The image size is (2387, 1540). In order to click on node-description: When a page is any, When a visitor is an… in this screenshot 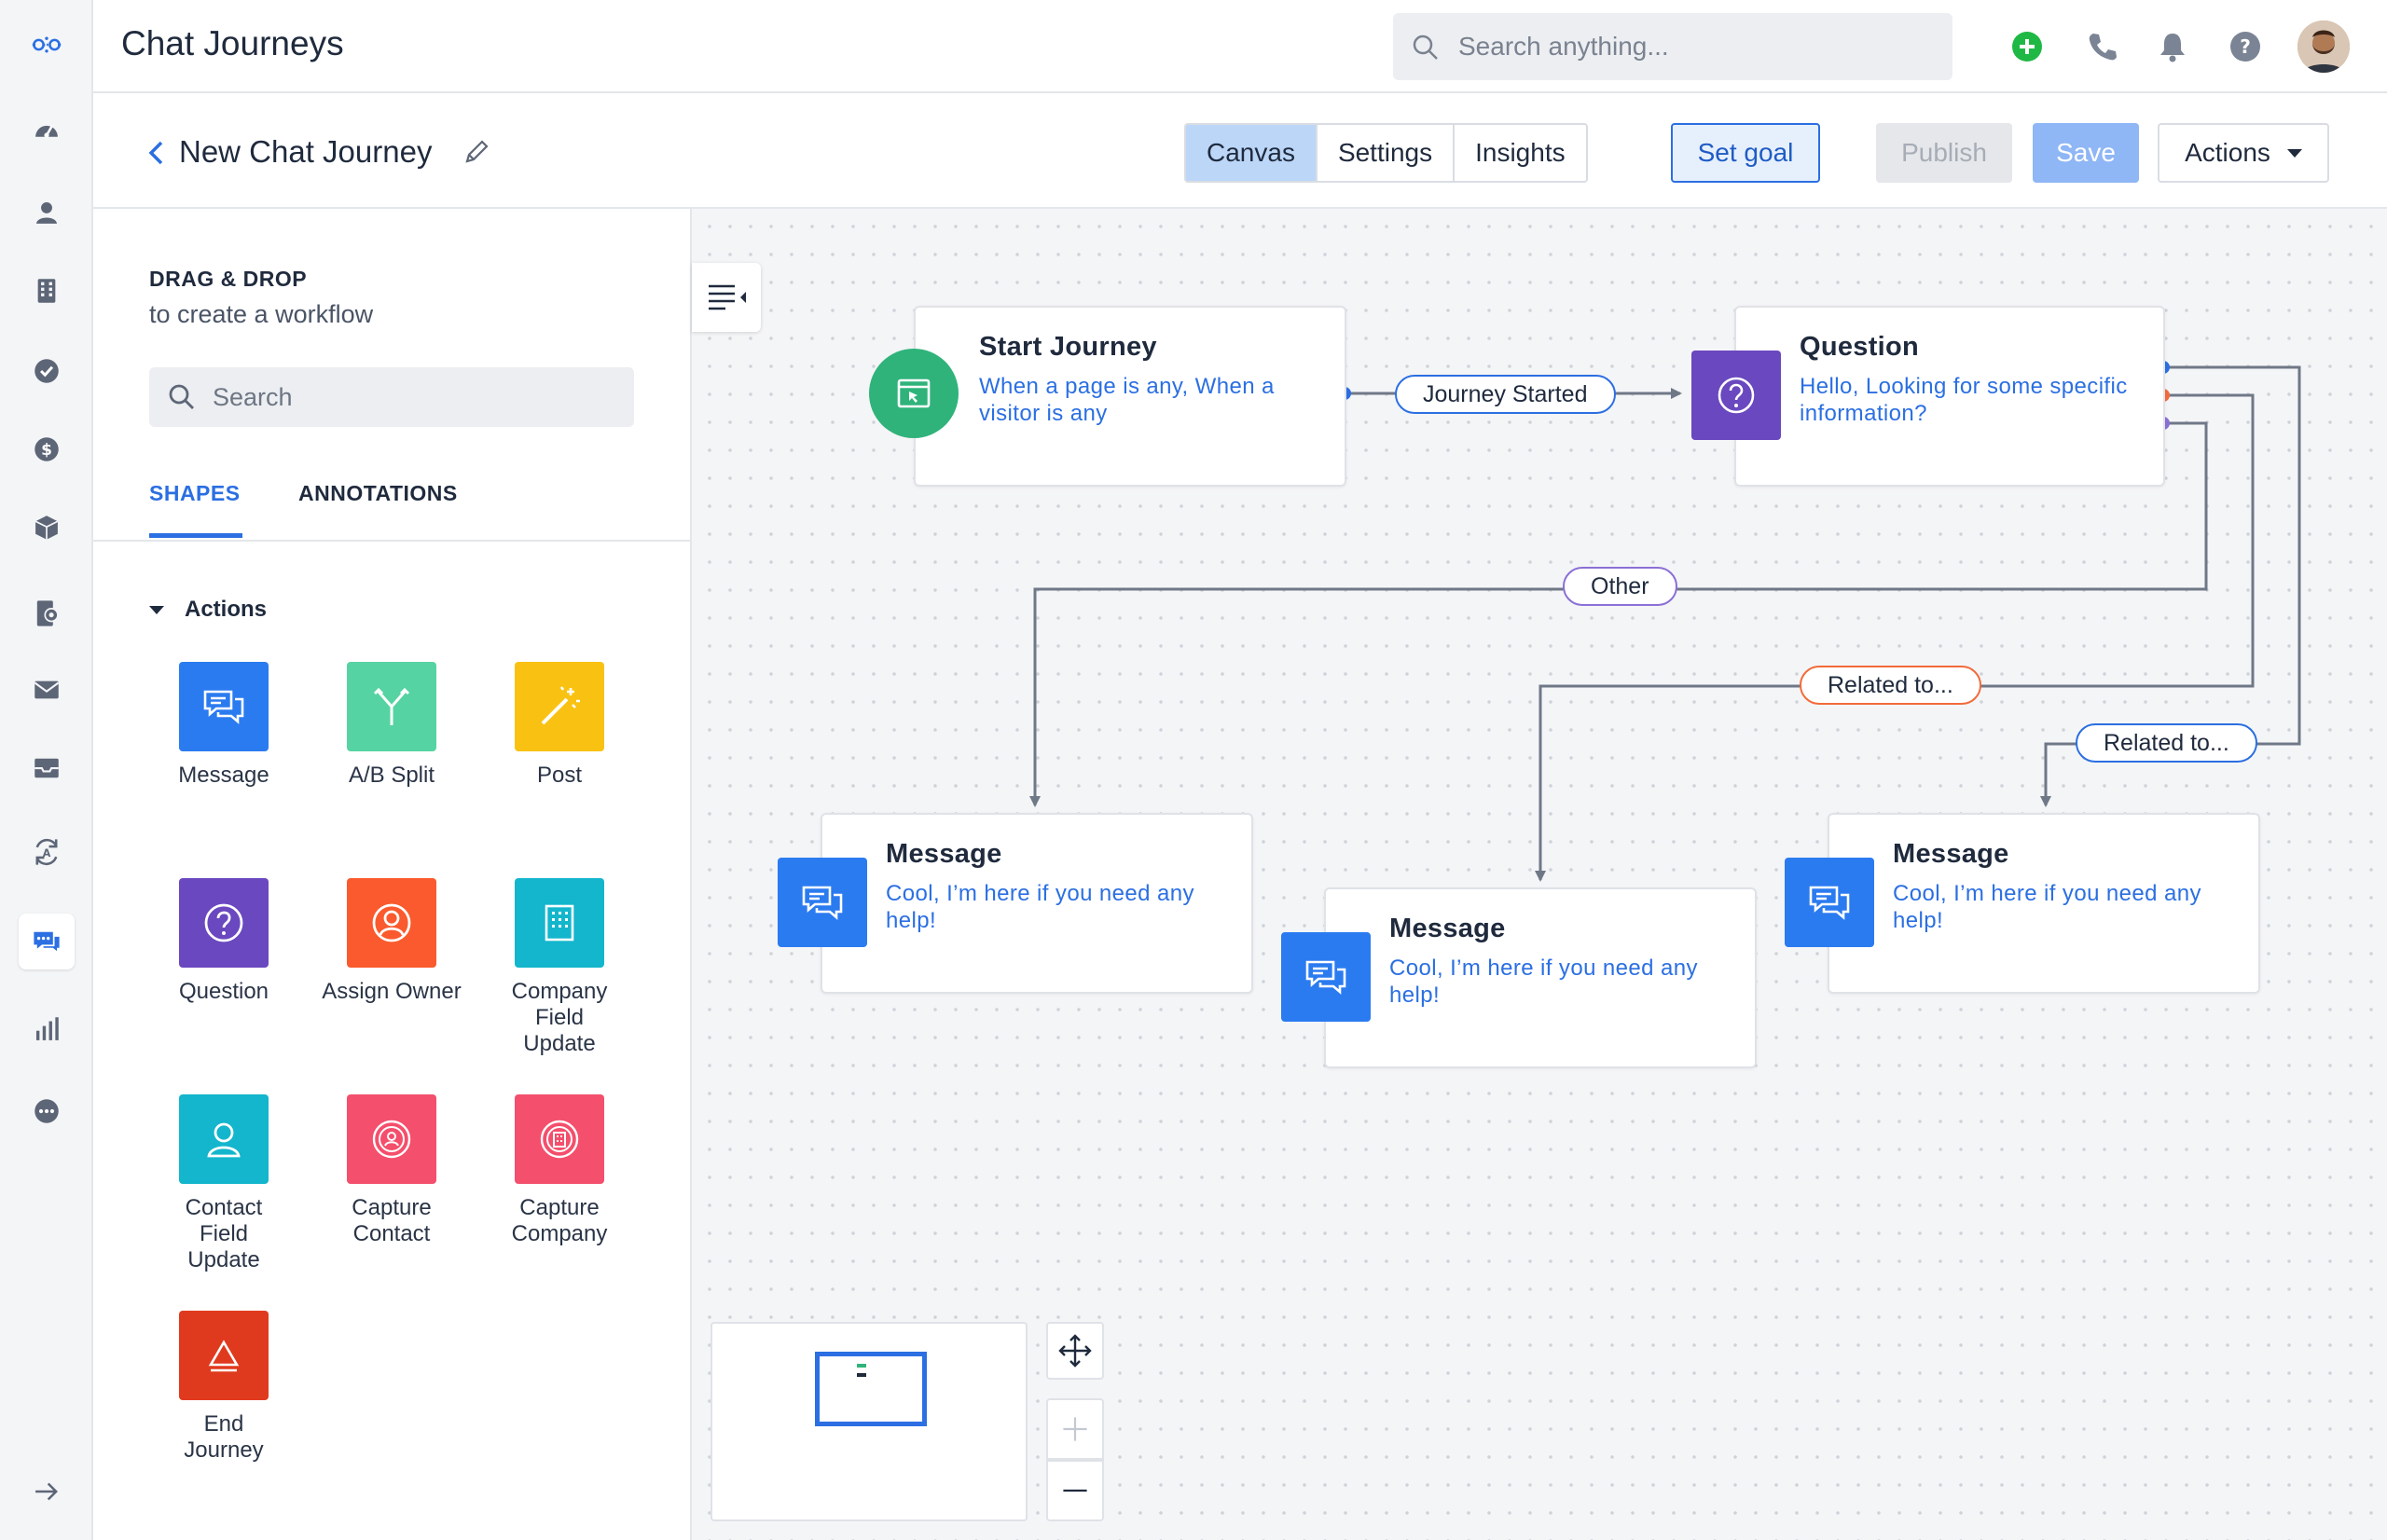, I will do `click(1127, 400)`.